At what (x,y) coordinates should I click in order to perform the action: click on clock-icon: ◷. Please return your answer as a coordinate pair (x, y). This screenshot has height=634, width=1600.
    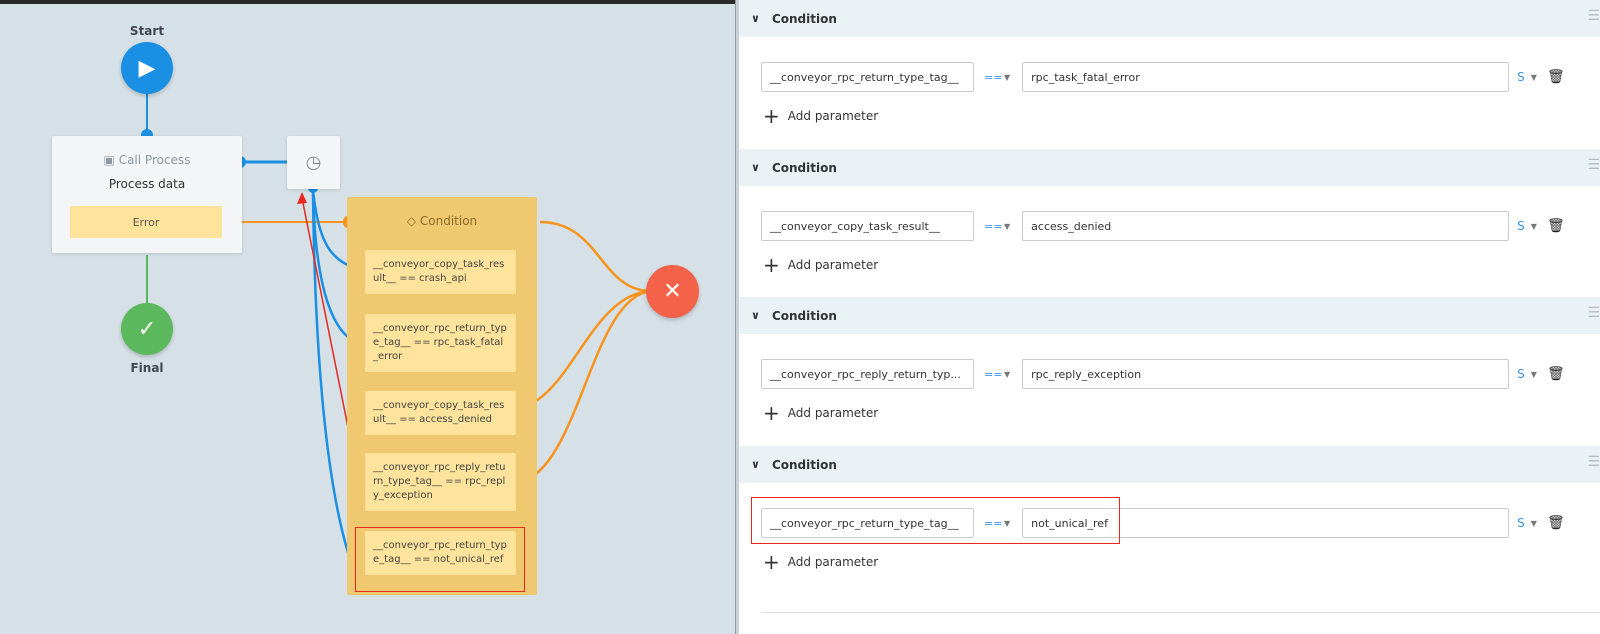
    Looking at the image, I should click on (313, 162).